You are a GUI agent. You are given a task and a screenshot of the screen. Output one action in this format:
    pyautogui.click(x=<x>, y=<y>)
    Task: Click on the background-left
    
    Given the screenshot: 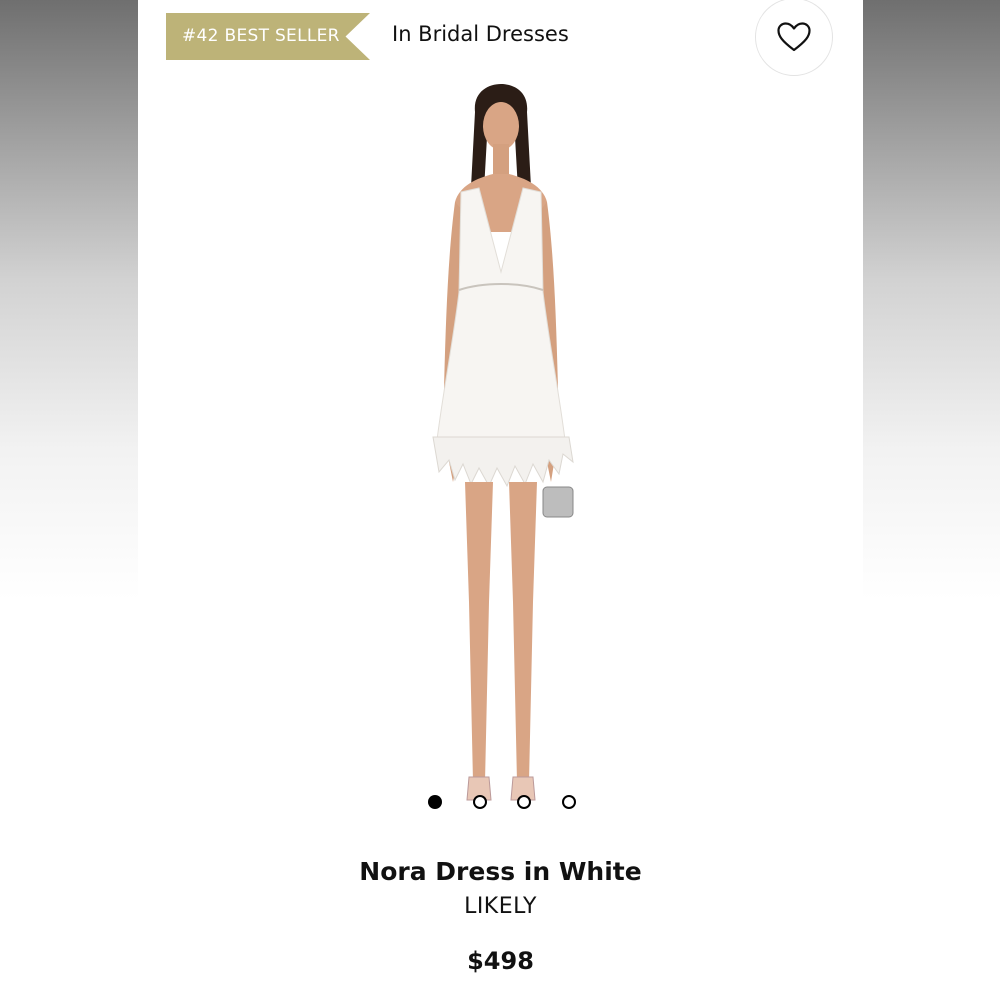 What is the action you would take?
    pyautogui.click(x=69, y=500)
    